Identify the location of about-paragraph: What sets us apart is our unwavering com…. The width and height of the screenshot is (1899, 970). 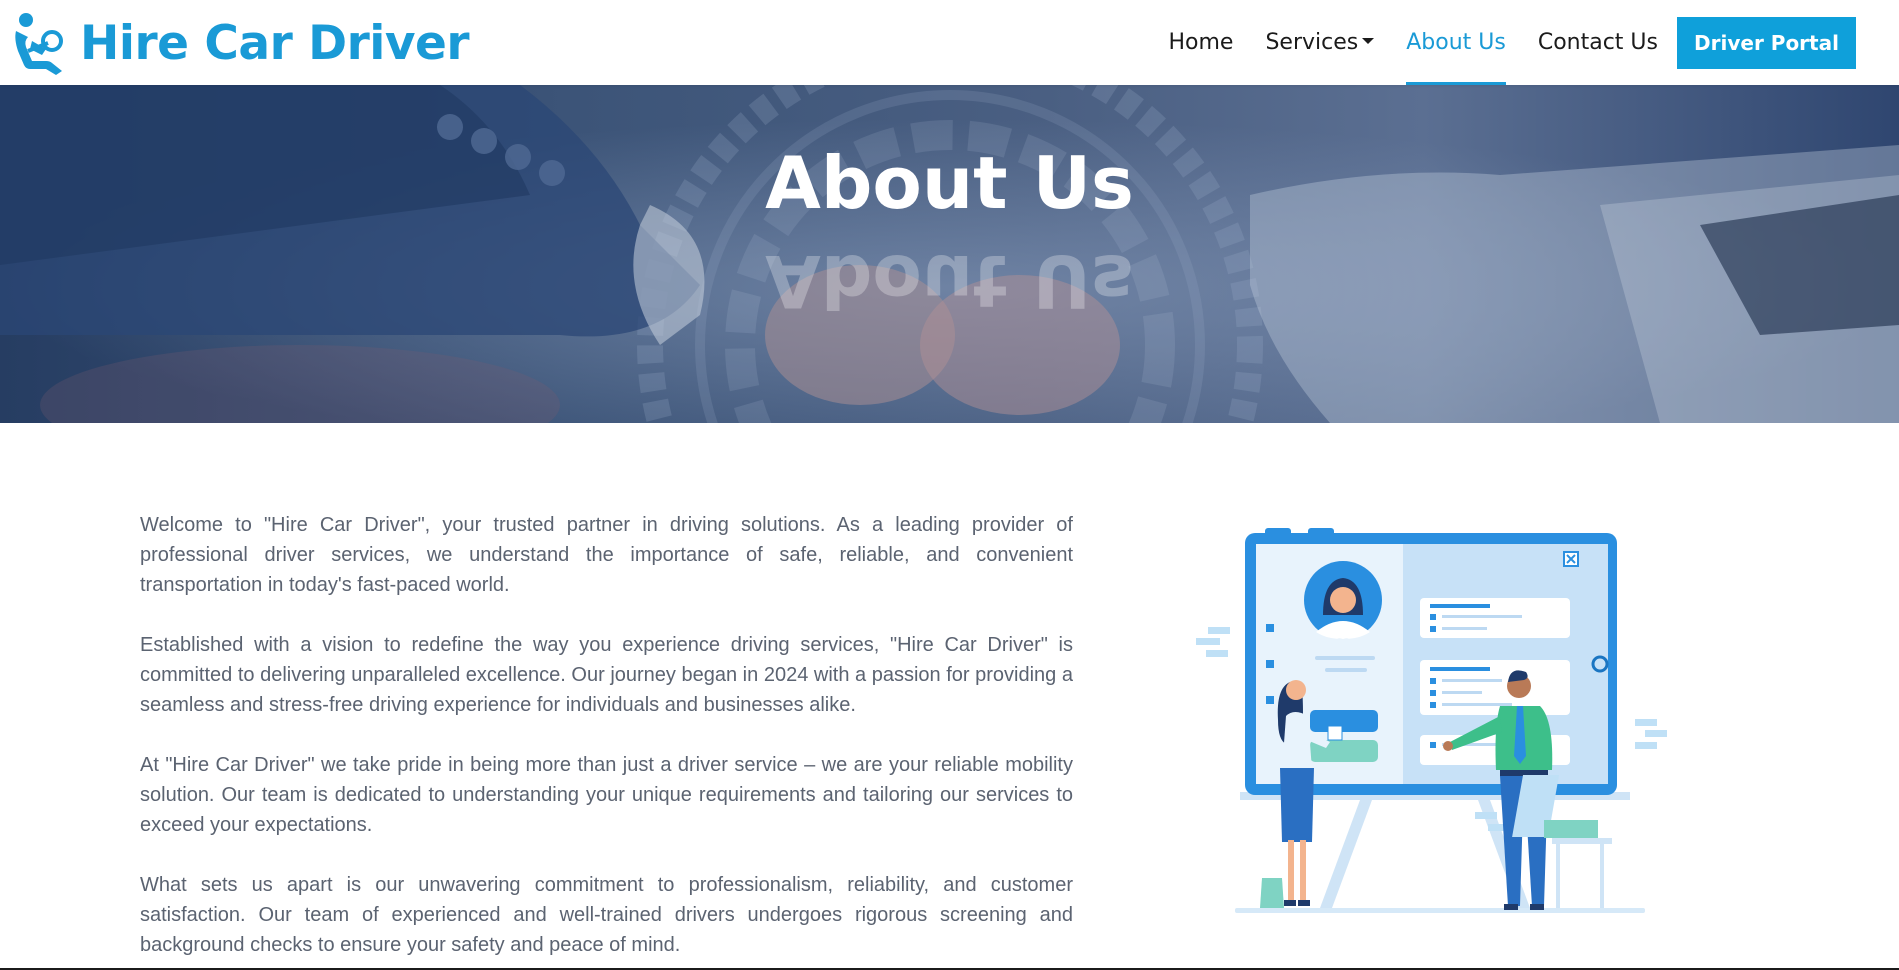
(606, 915).